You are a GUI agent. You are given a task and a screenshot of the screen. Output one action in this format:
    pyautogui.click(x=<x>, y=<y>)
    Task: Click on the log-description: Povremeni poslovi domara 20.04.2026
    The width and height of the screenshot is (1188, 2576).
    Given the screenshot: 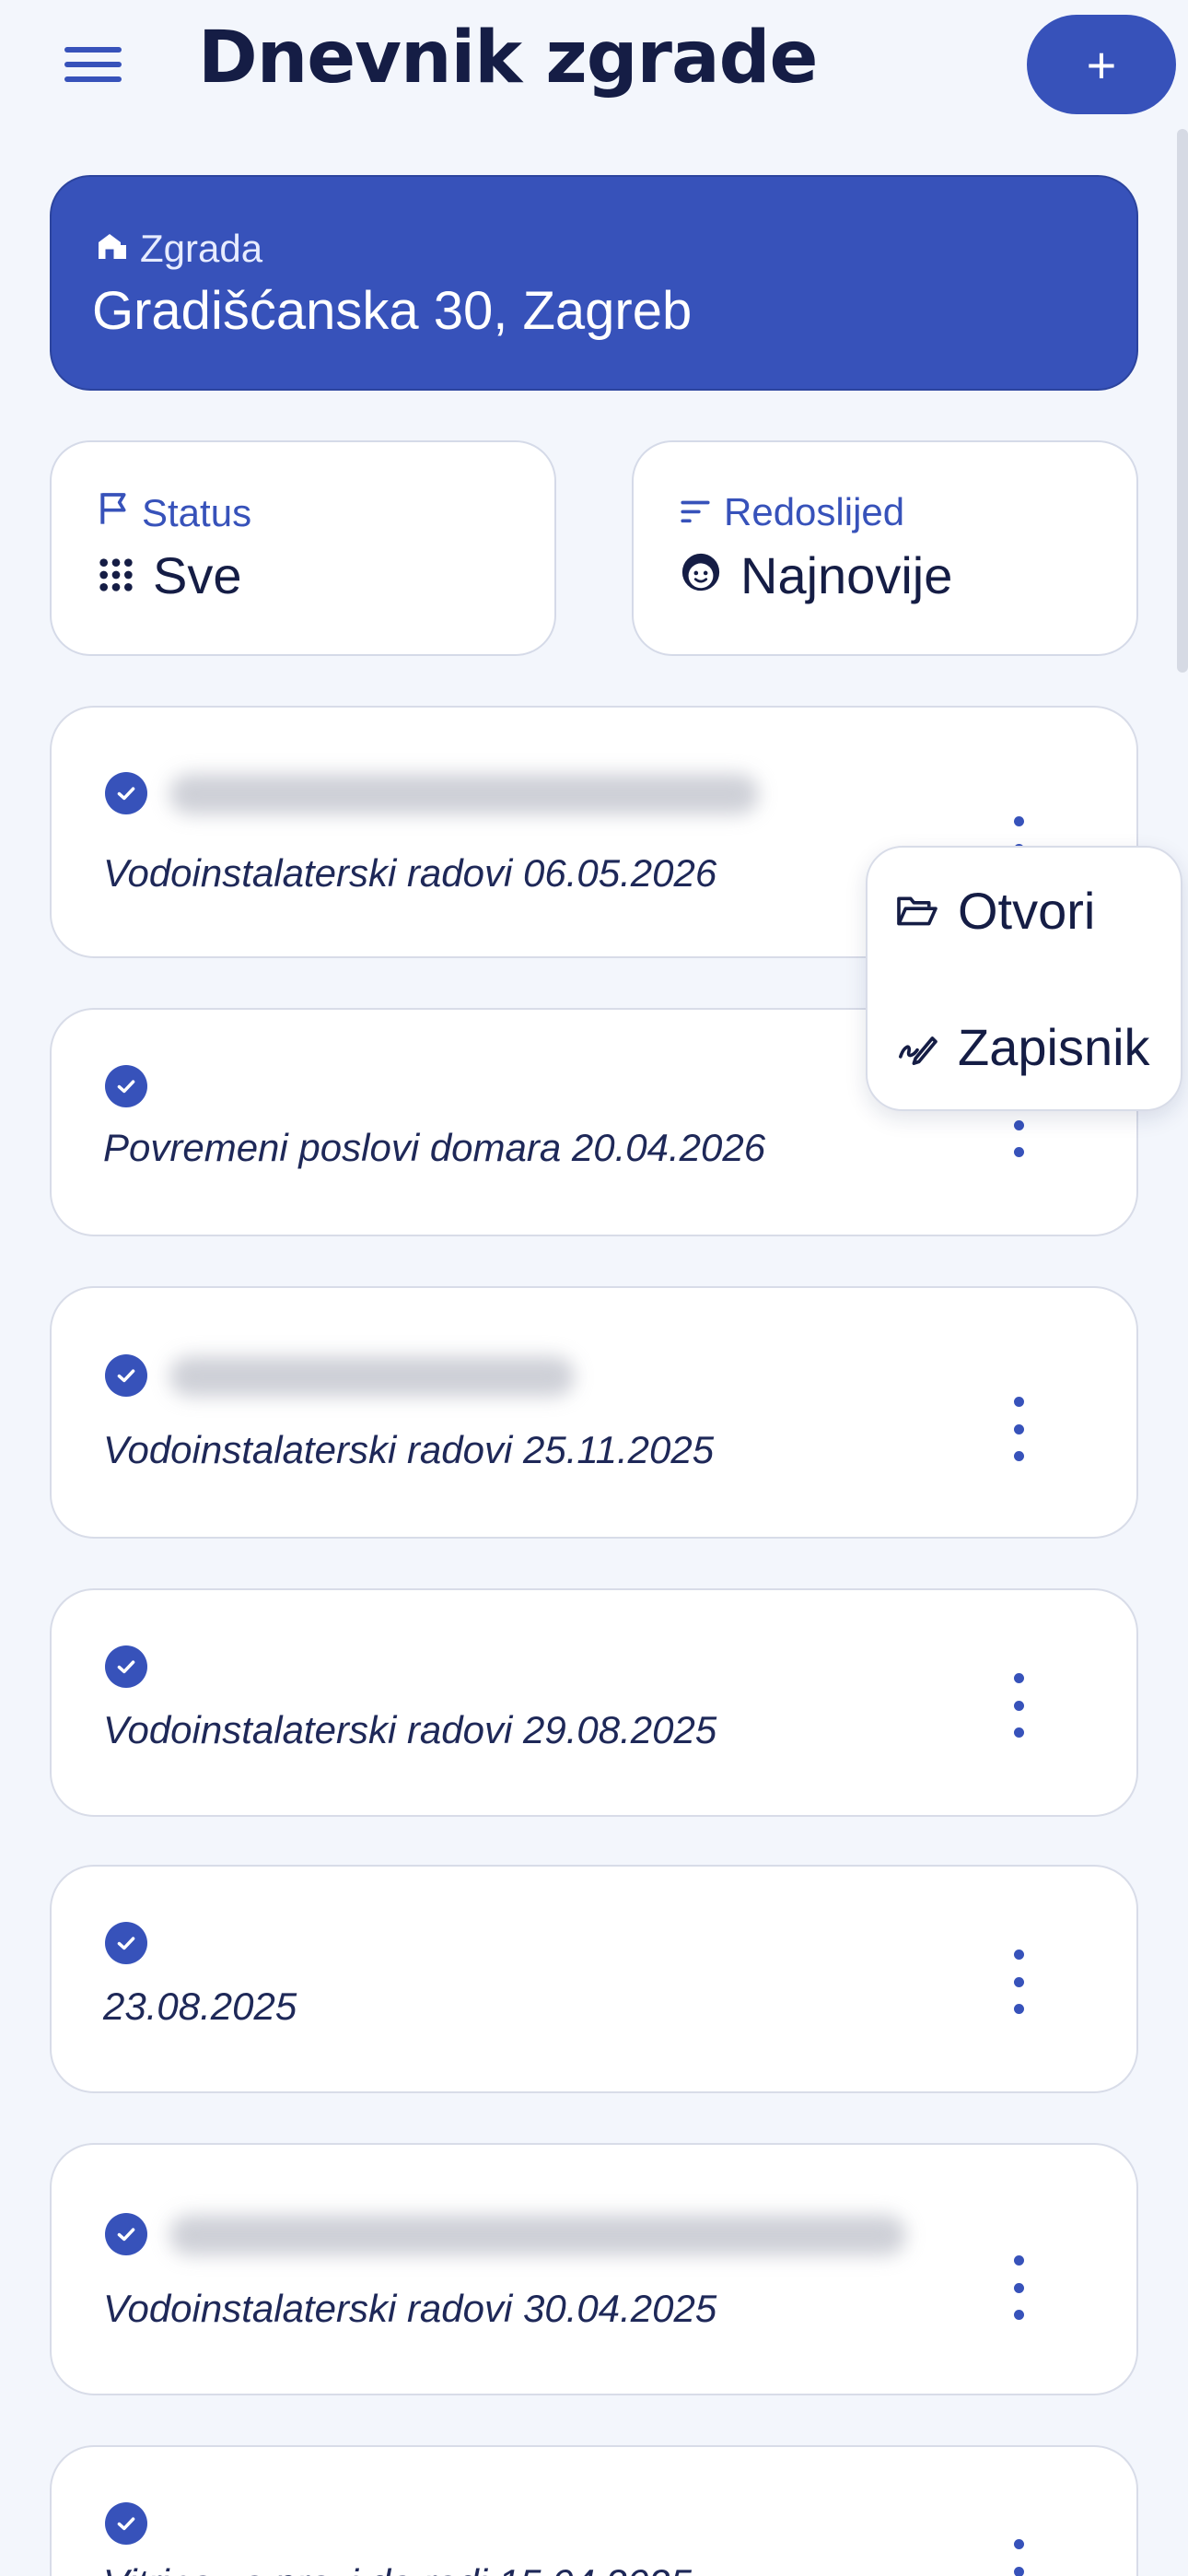 What is the action you would take?
    pyautogui.click(x=434, y=1147)
    